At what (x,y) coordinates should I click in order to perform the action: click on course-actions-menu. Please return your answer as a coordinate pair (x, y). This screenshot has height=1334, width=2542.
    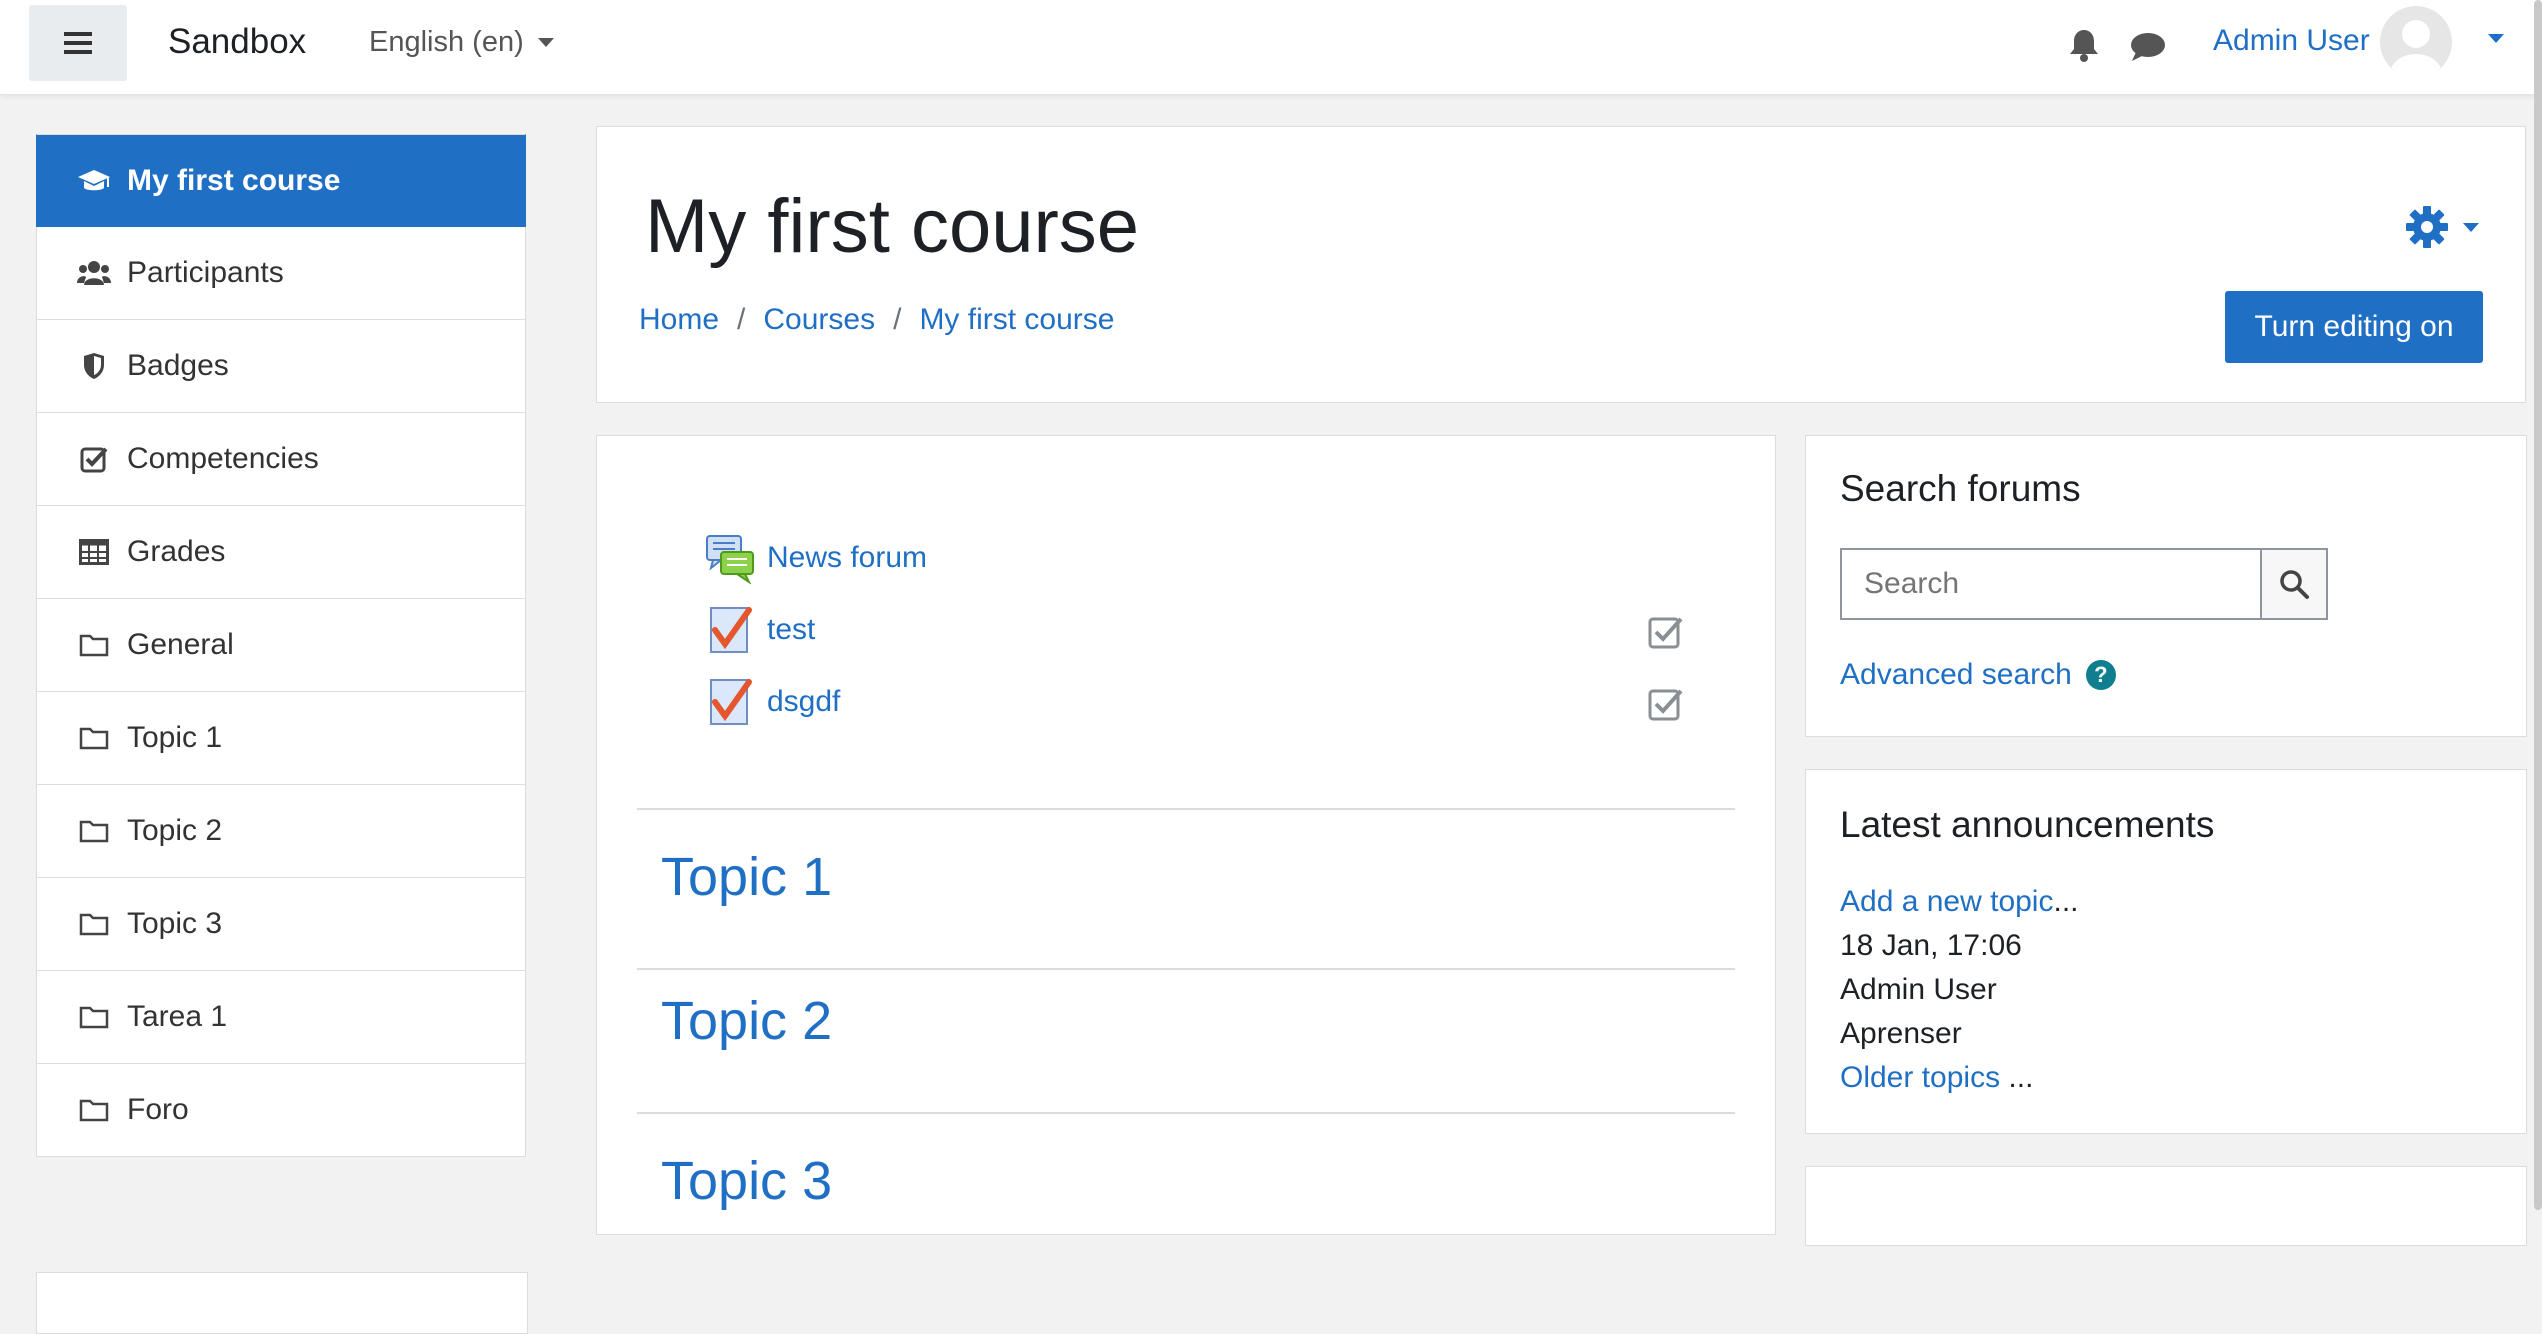
    Looking at the image, I should click on (2442, 227).